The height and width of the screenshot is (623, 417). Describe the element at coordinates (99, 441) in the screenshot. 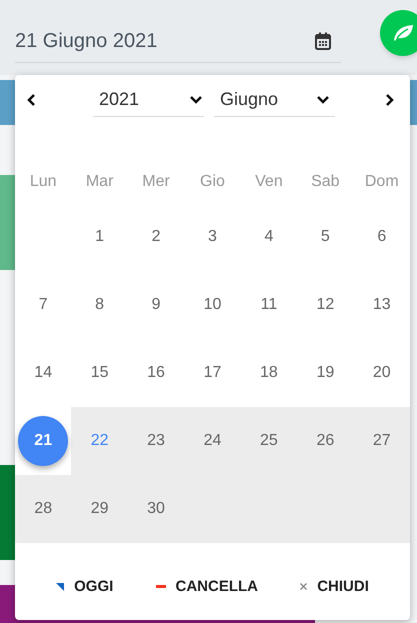

I see `day-button: 22` at that location.